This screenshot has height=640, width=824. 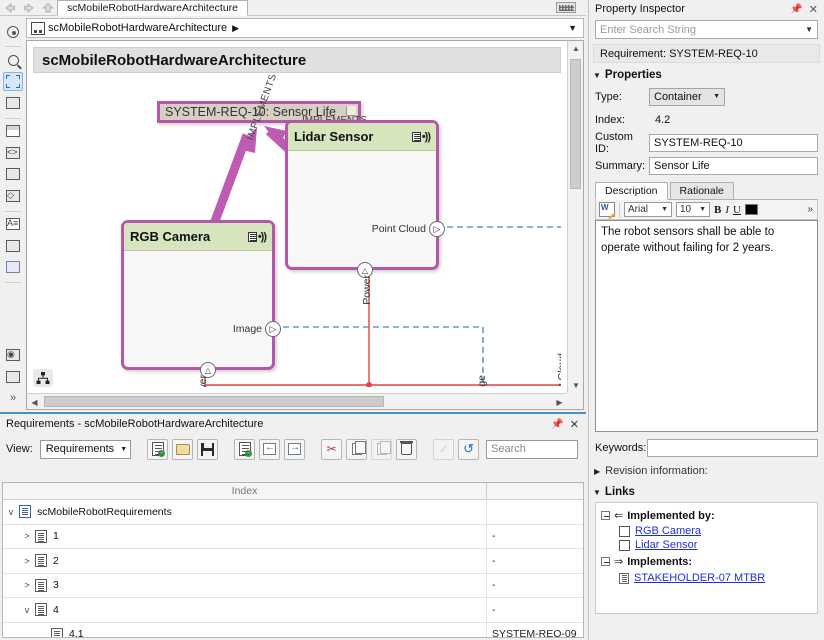 I want to click on tab-description: Description, so click(x=631, y=191).